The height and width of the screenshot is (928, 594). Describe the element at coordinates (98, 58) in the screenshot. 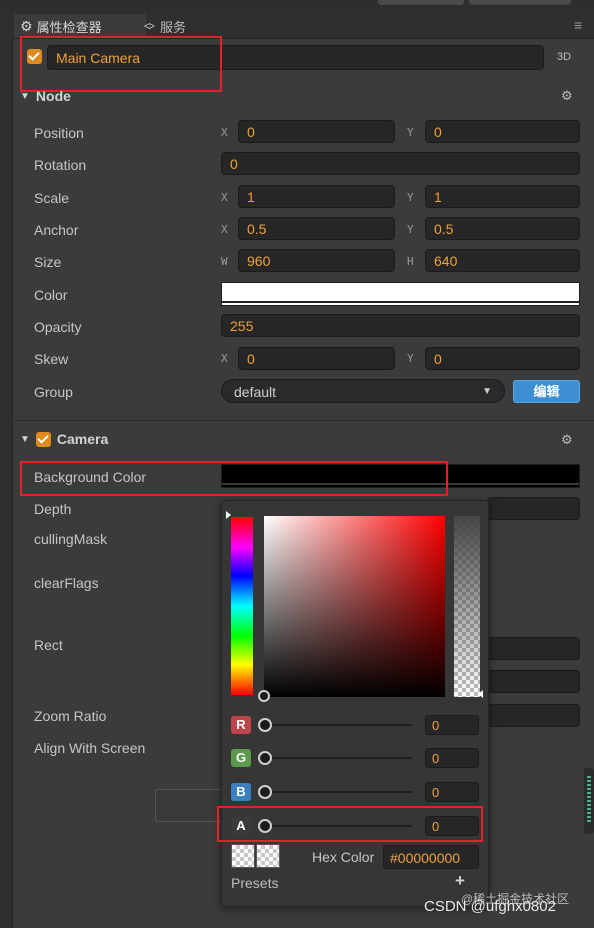

I see `node-name-value: Main Camera` at that location.